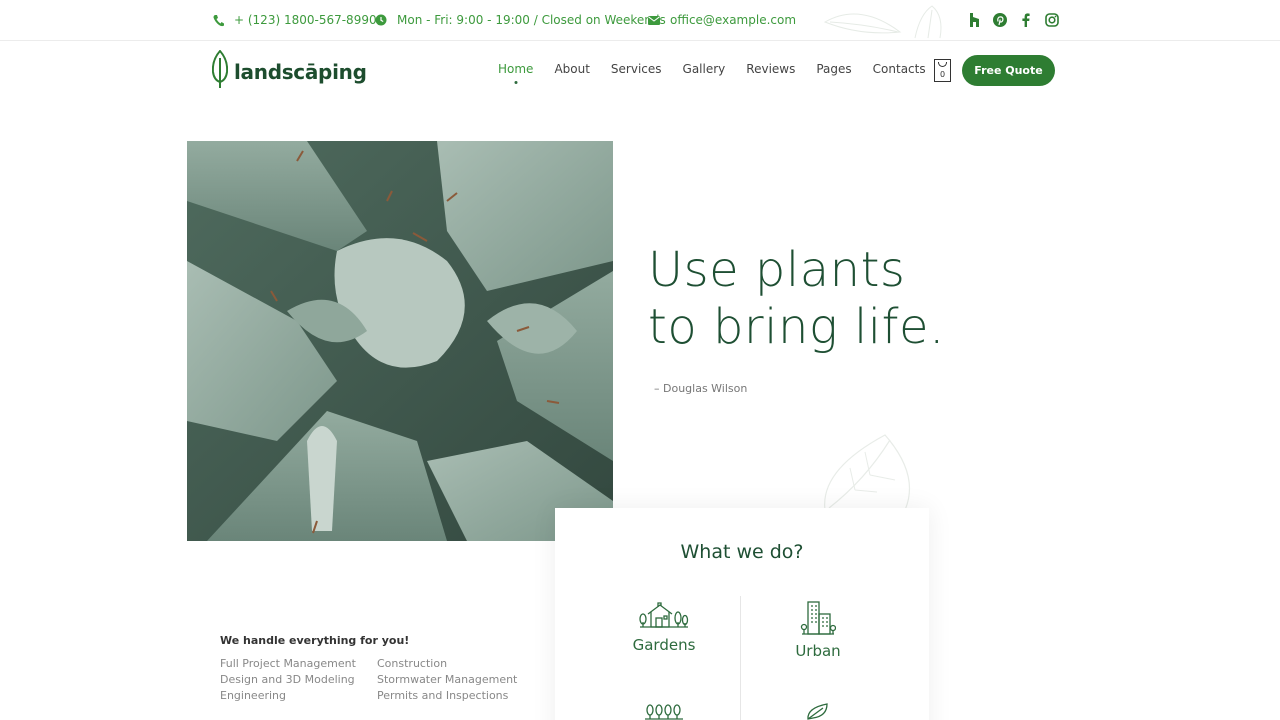 This screenshot has height=720, width=1280. I want to click on hero-title: Use plants to bring life., so click(796, 298).